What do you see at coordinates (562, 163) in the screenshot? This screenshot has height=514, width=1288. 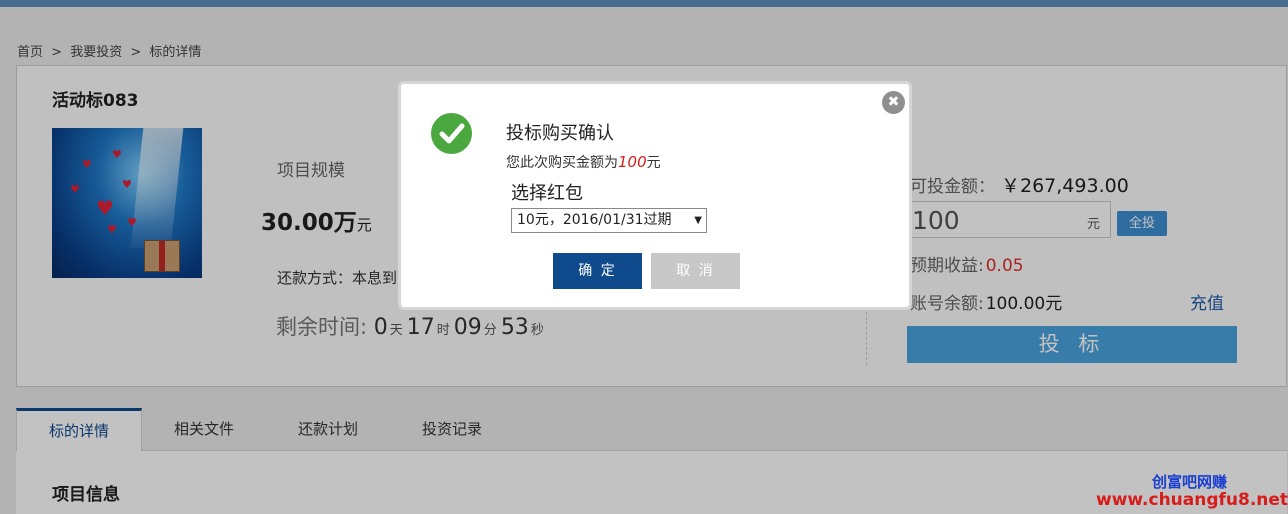 I see `amount-prefix: 您此次购买金额为` at bounding box center [562, 163].